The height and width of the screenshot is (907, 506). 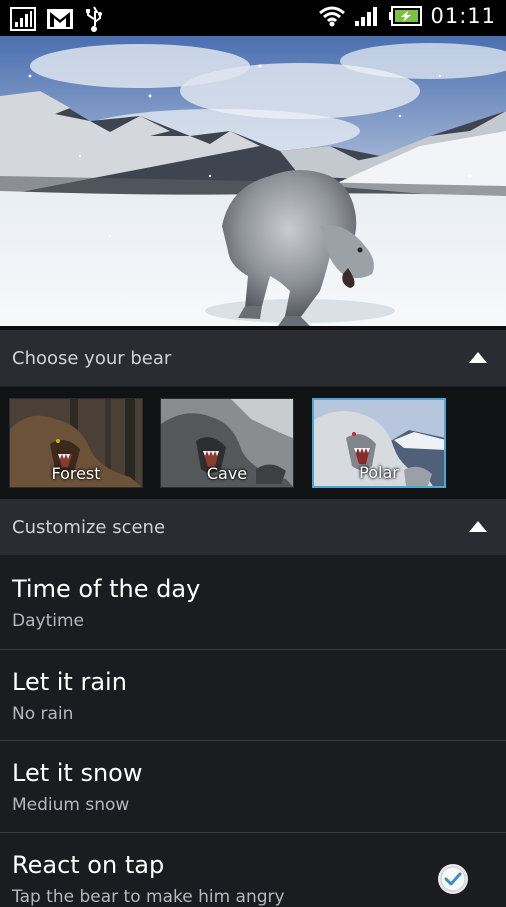 I want to click on cell-signal-icon, so click(x=366, y=16).